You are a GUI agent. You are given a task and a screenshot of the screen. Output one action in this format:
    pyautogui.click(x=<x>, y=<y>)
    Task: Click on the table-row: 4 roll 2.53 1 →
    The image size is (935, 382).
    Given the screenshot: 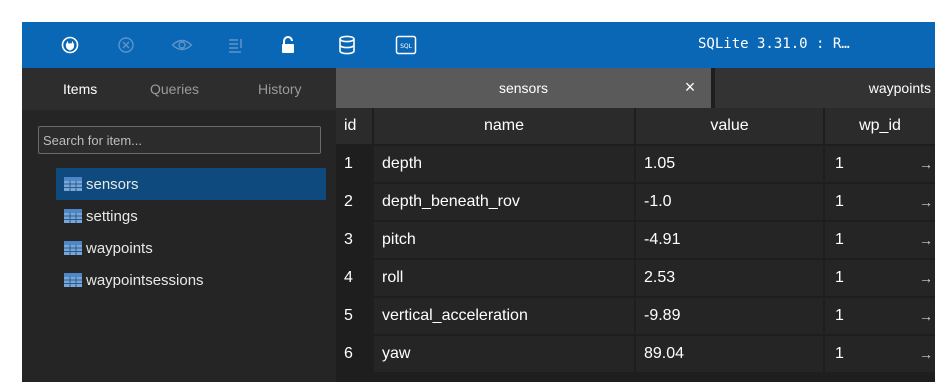 What is the action you would take?
    pyautogui.click(x=635, y=278)
    